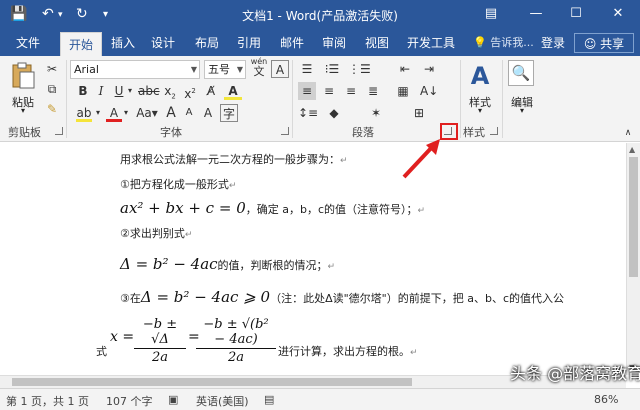  I want to click on decrease-indent-icon: ⇤, so click(405, 69).